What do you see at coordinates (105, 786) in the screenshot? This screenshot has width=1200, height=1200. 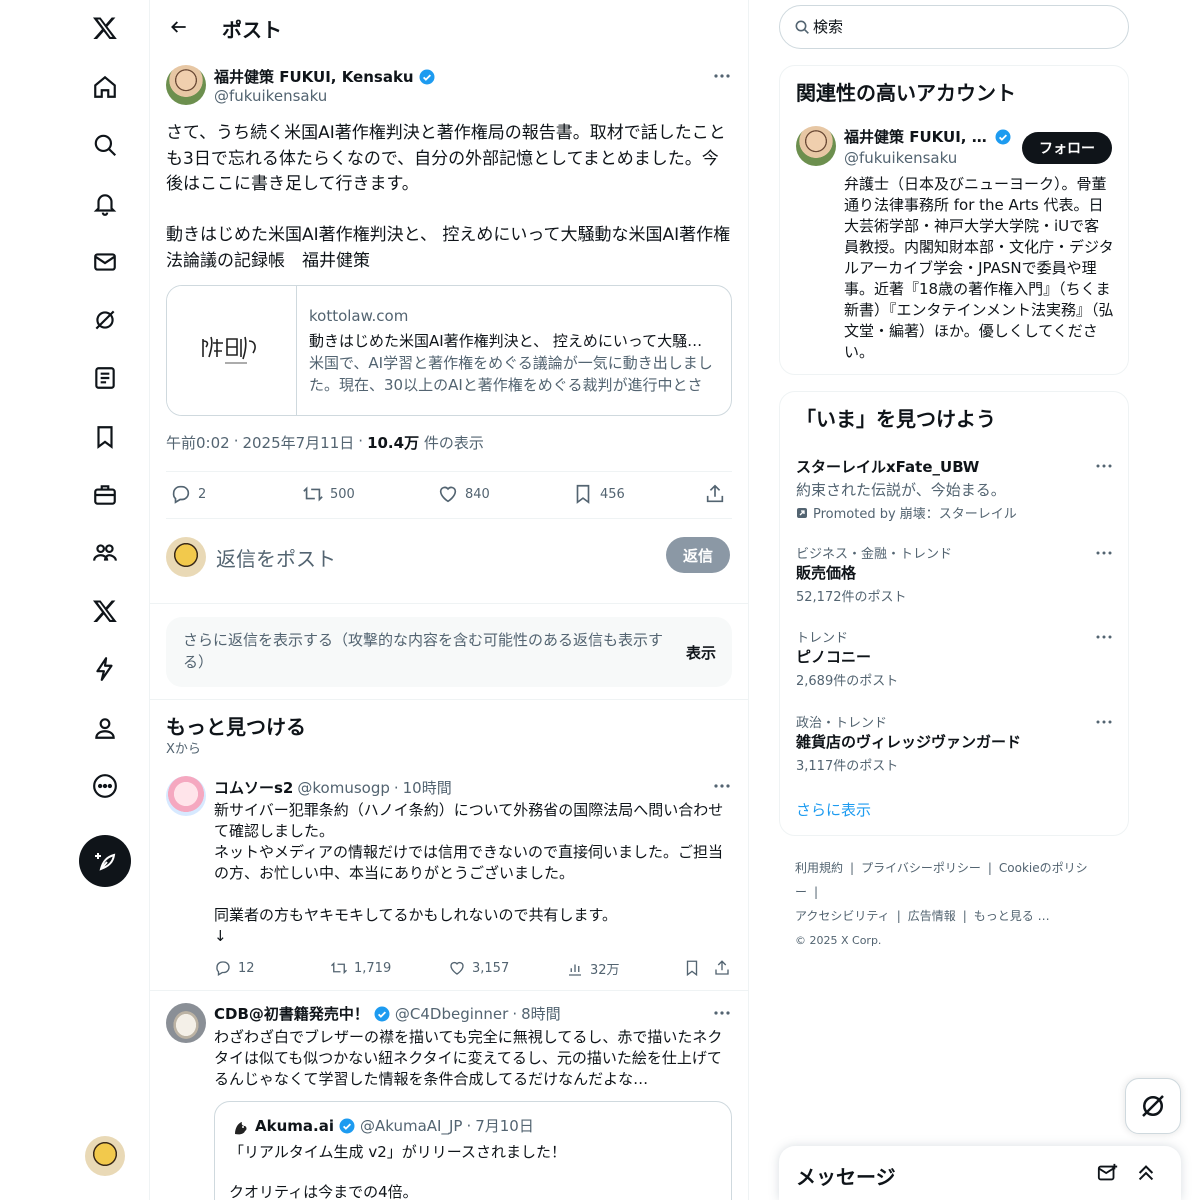 I see `more-circle-icon` at bounding box center [105, 786].